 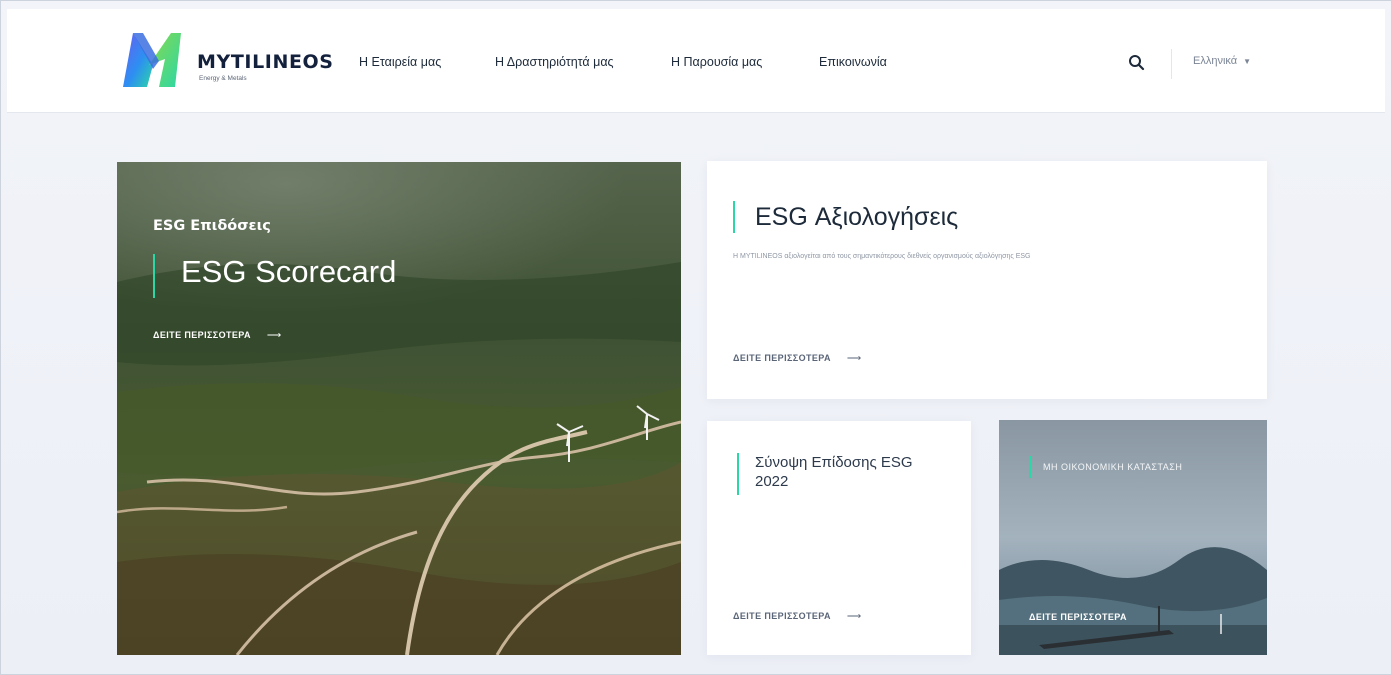 I want to click on card-title: Σύνοψη Επίδοσης ESG 2022, so click(x=834, y=472).